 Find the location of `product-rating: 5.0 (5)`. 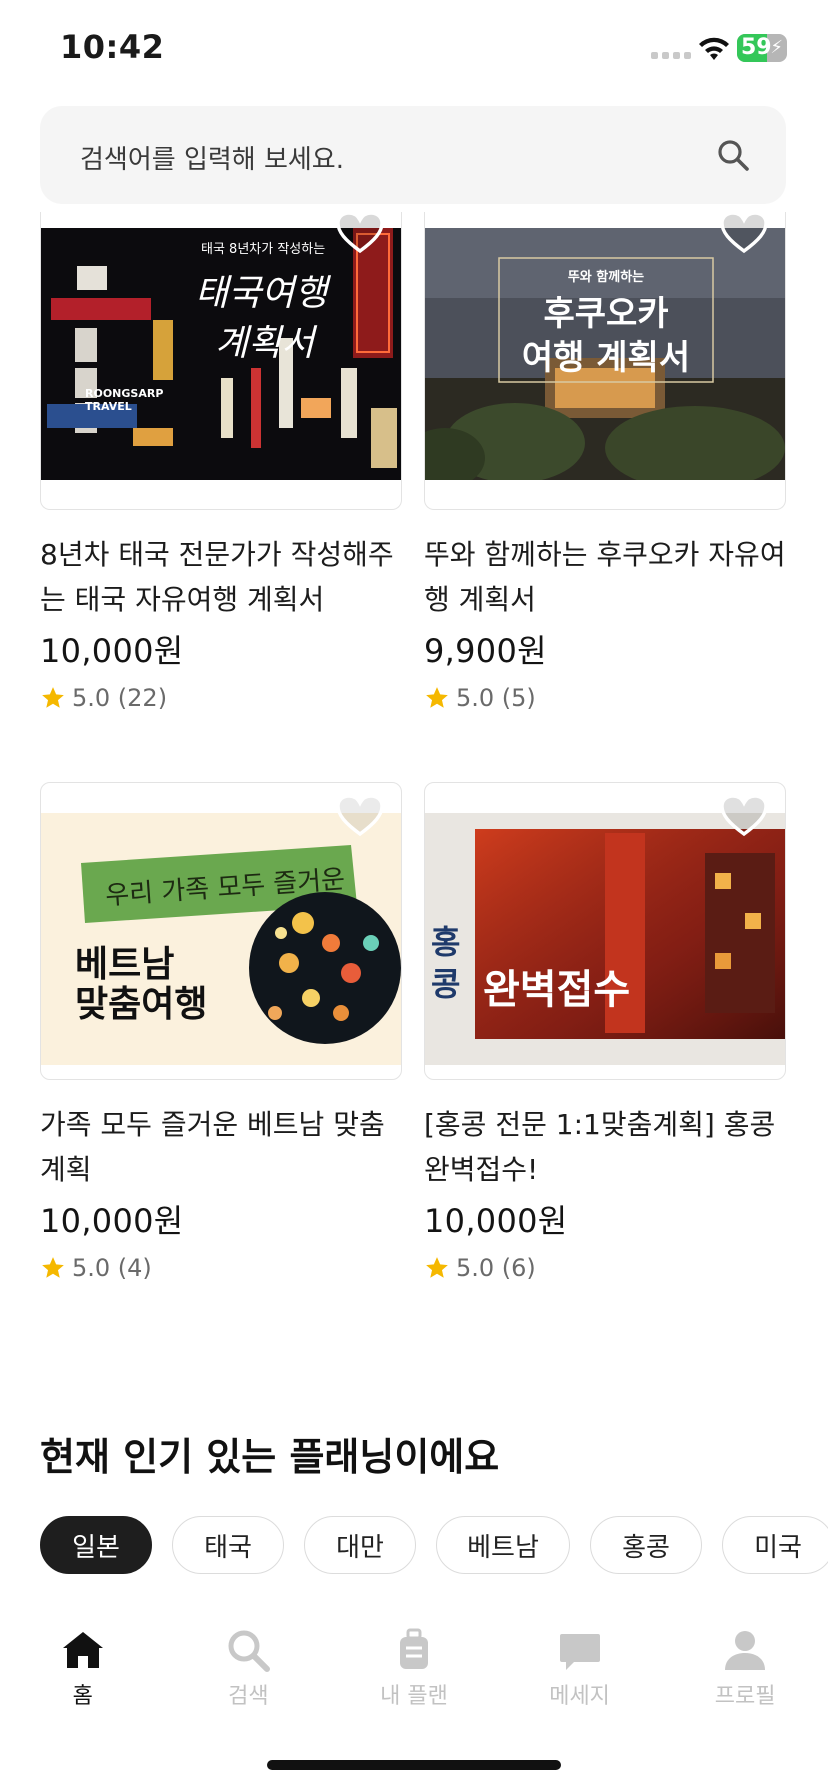

product-rating: 5.0 (5) is located at coordinates (480, 698).